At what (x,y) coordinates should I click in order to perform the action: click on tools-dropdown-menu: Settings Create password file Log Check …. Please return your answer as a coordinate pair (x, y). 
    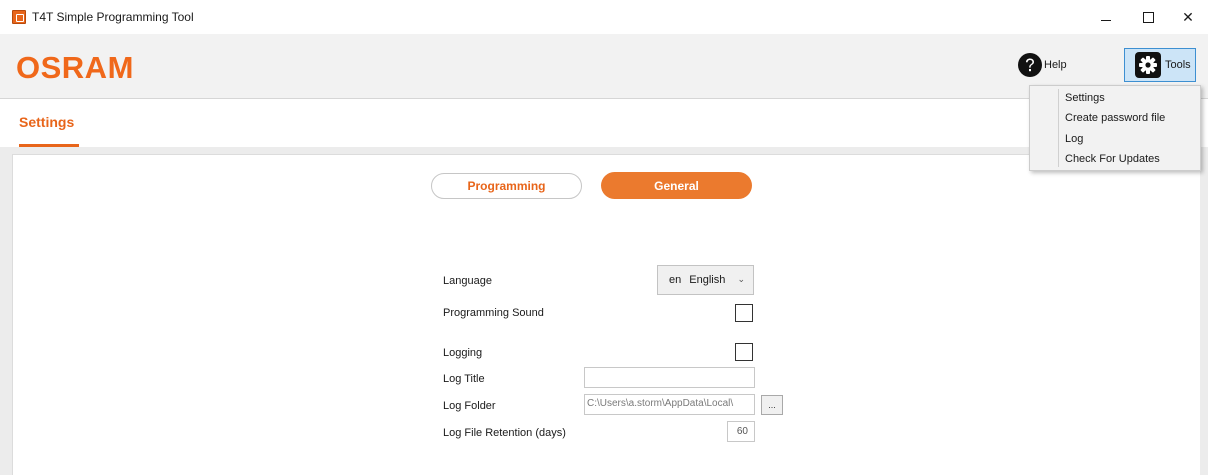
    Looking at the image, I should click on (1115, 128).